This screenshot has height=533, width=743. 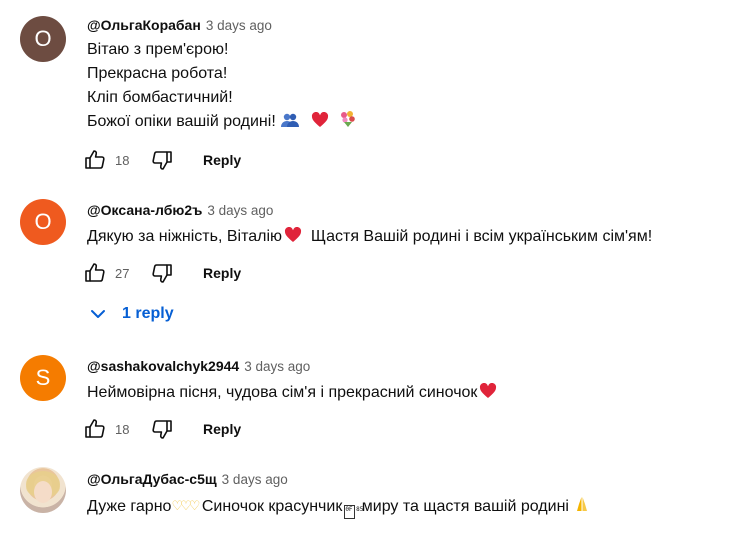 I want to click on comment-header: @Оксана-лбю2ъ 3 days ago, so click(x=180, y=210).